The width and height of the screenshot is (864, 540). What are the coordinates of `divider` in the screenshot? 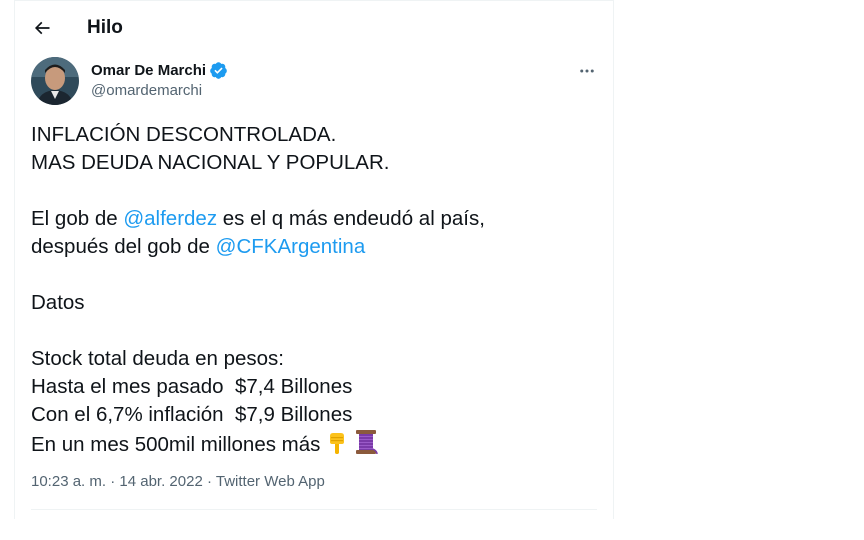 It's located at (314, 509).